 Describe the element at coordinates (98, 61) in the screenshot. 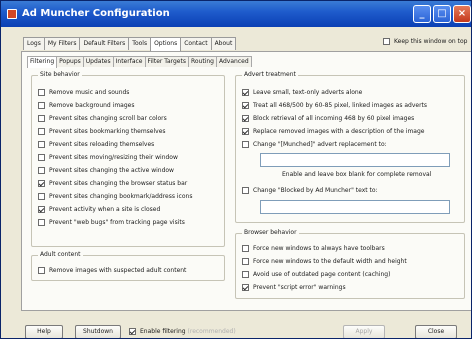

I see `tab-updates: Updates` at that location.